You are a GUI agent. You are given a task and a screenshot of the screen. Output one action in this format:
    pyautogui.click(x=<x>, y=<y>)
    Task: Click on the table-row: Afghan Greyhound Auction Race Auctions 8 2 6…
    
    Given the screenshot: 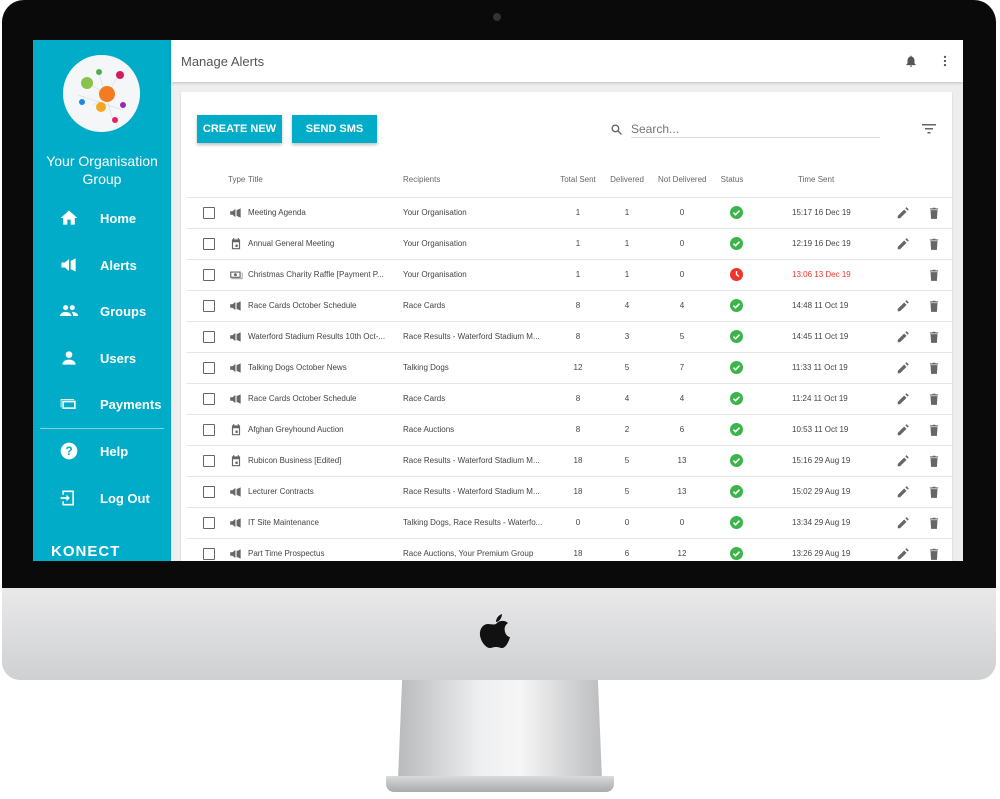 What is the action you would take?
    pyautogui.click(x=569, y=429)
    